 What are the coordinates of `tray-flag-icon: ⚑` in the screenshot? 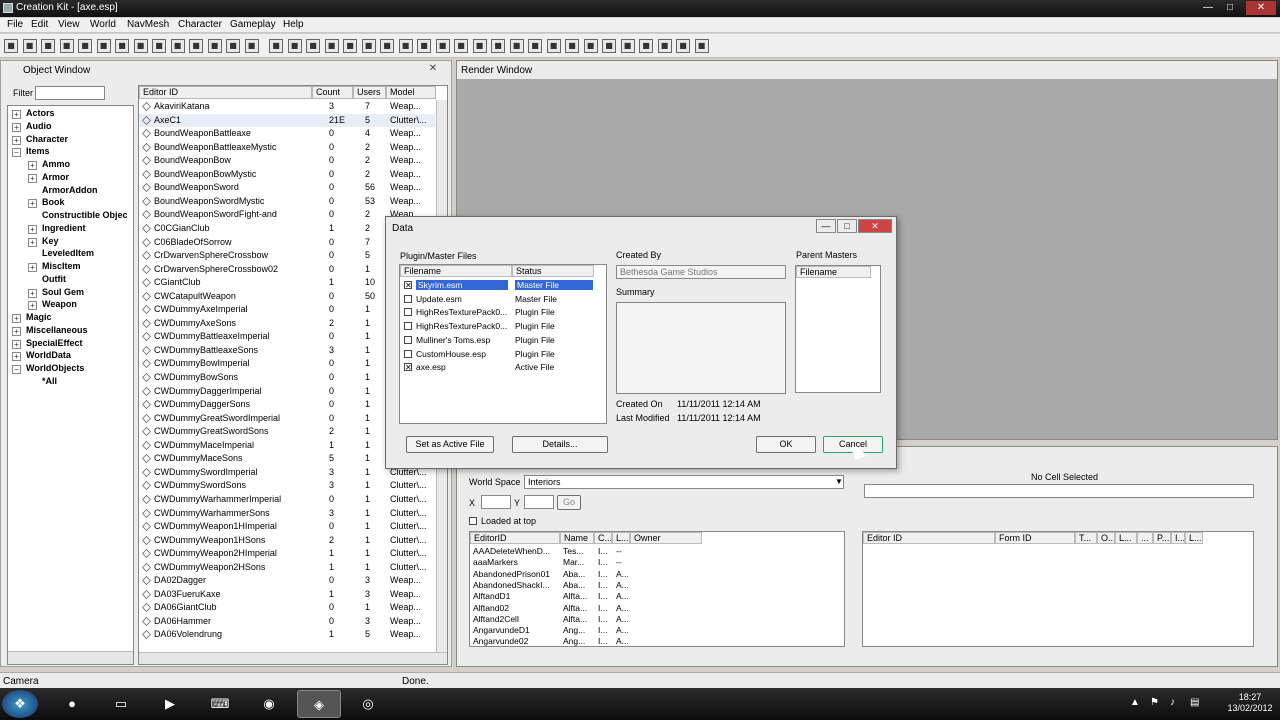 It's located at (1154, 702).